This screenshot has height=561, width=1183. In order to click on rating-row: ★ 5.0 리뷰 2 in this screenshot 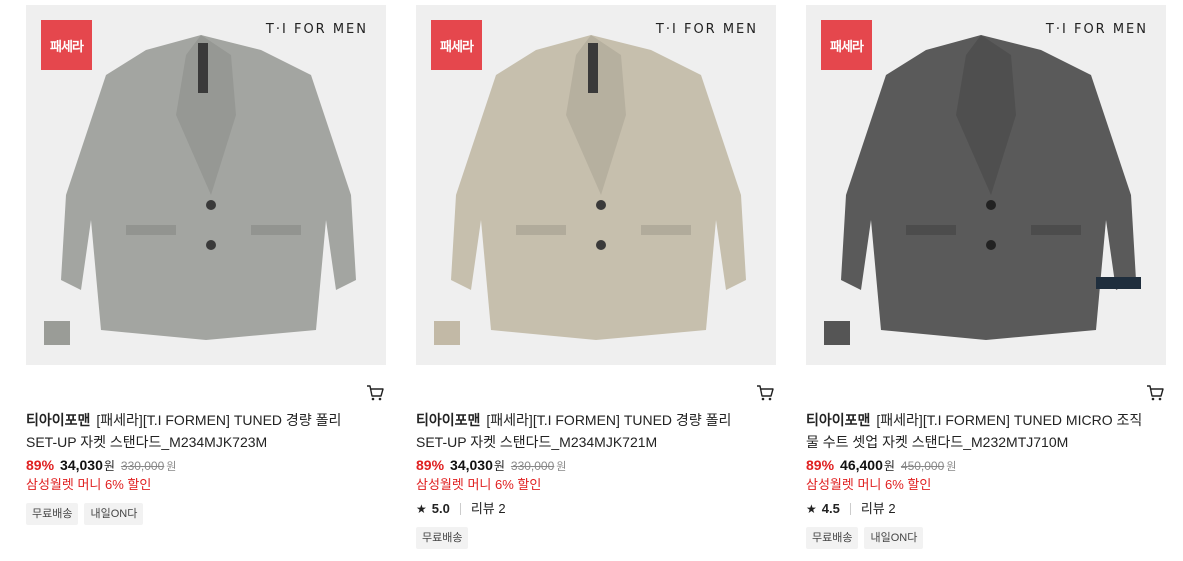, I will do `click(596, 509)`.